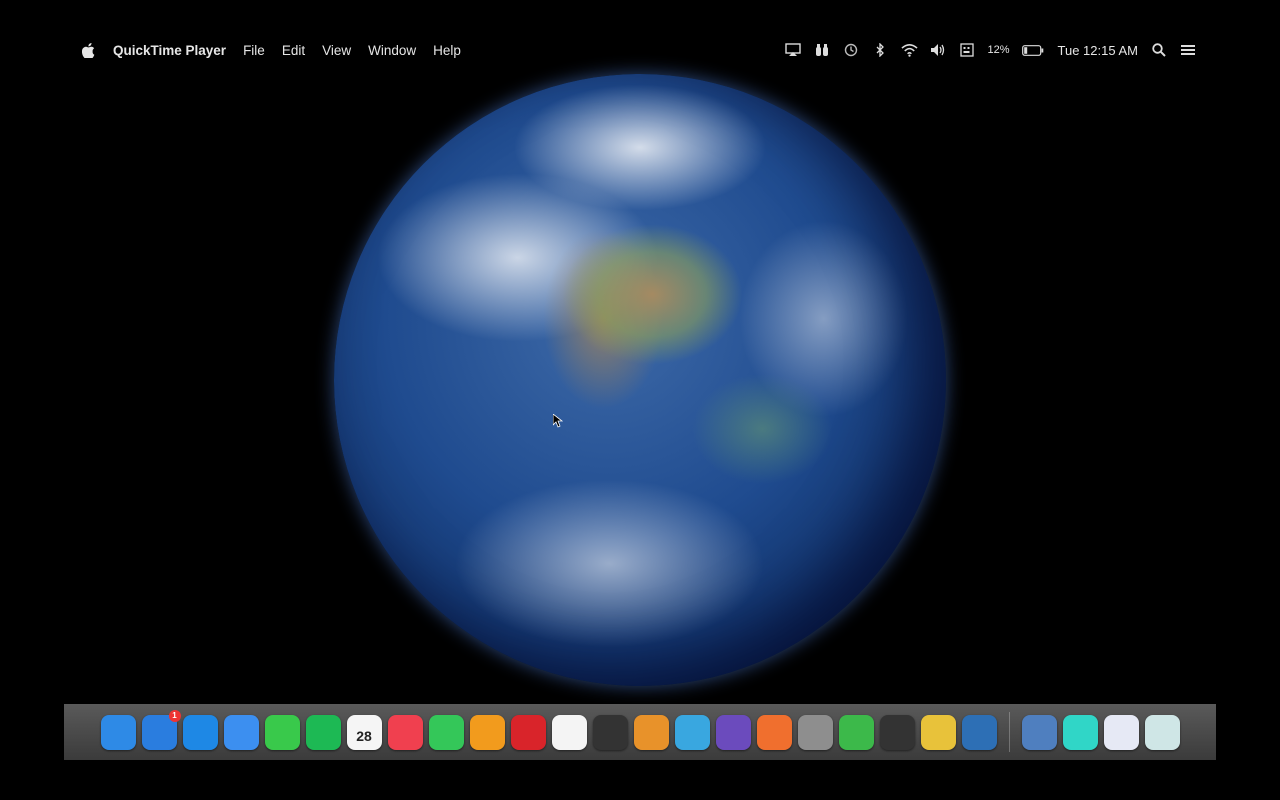  What do you see at coordinates (938, 732) in the screenshot?
I see `dock-tool-app-icon` at bounding box center [938, 732].